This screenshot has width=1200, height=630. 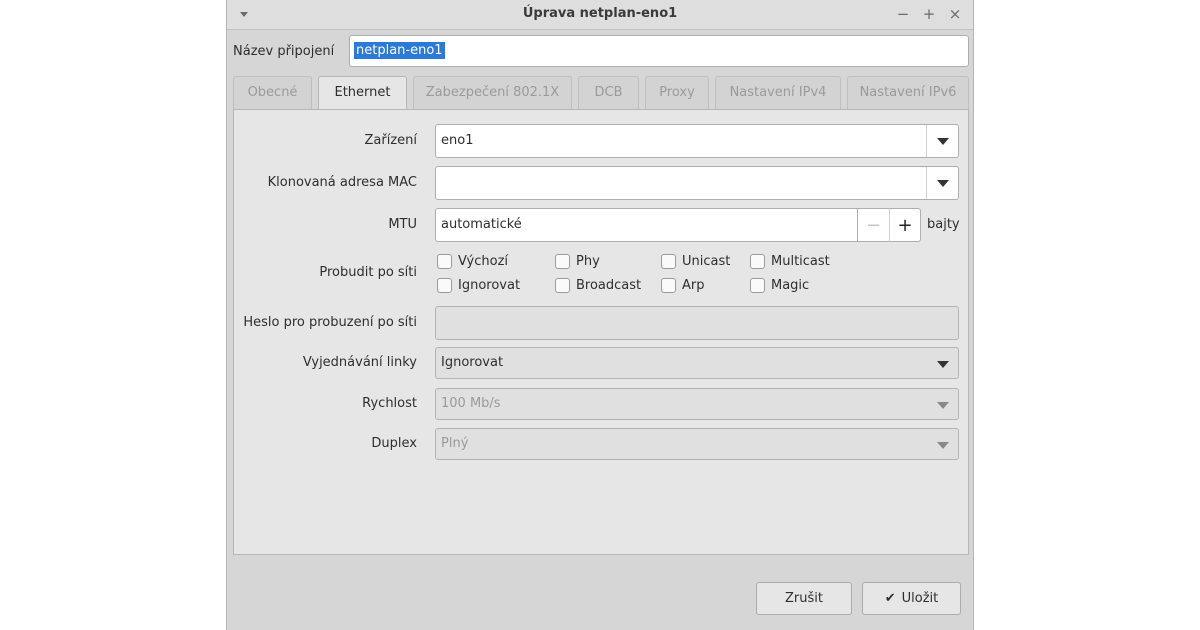 What do you see at coordinates (920, 598) in the screenshot?
I see `save-button-label: Uložit` at bounding box center [920, 598].